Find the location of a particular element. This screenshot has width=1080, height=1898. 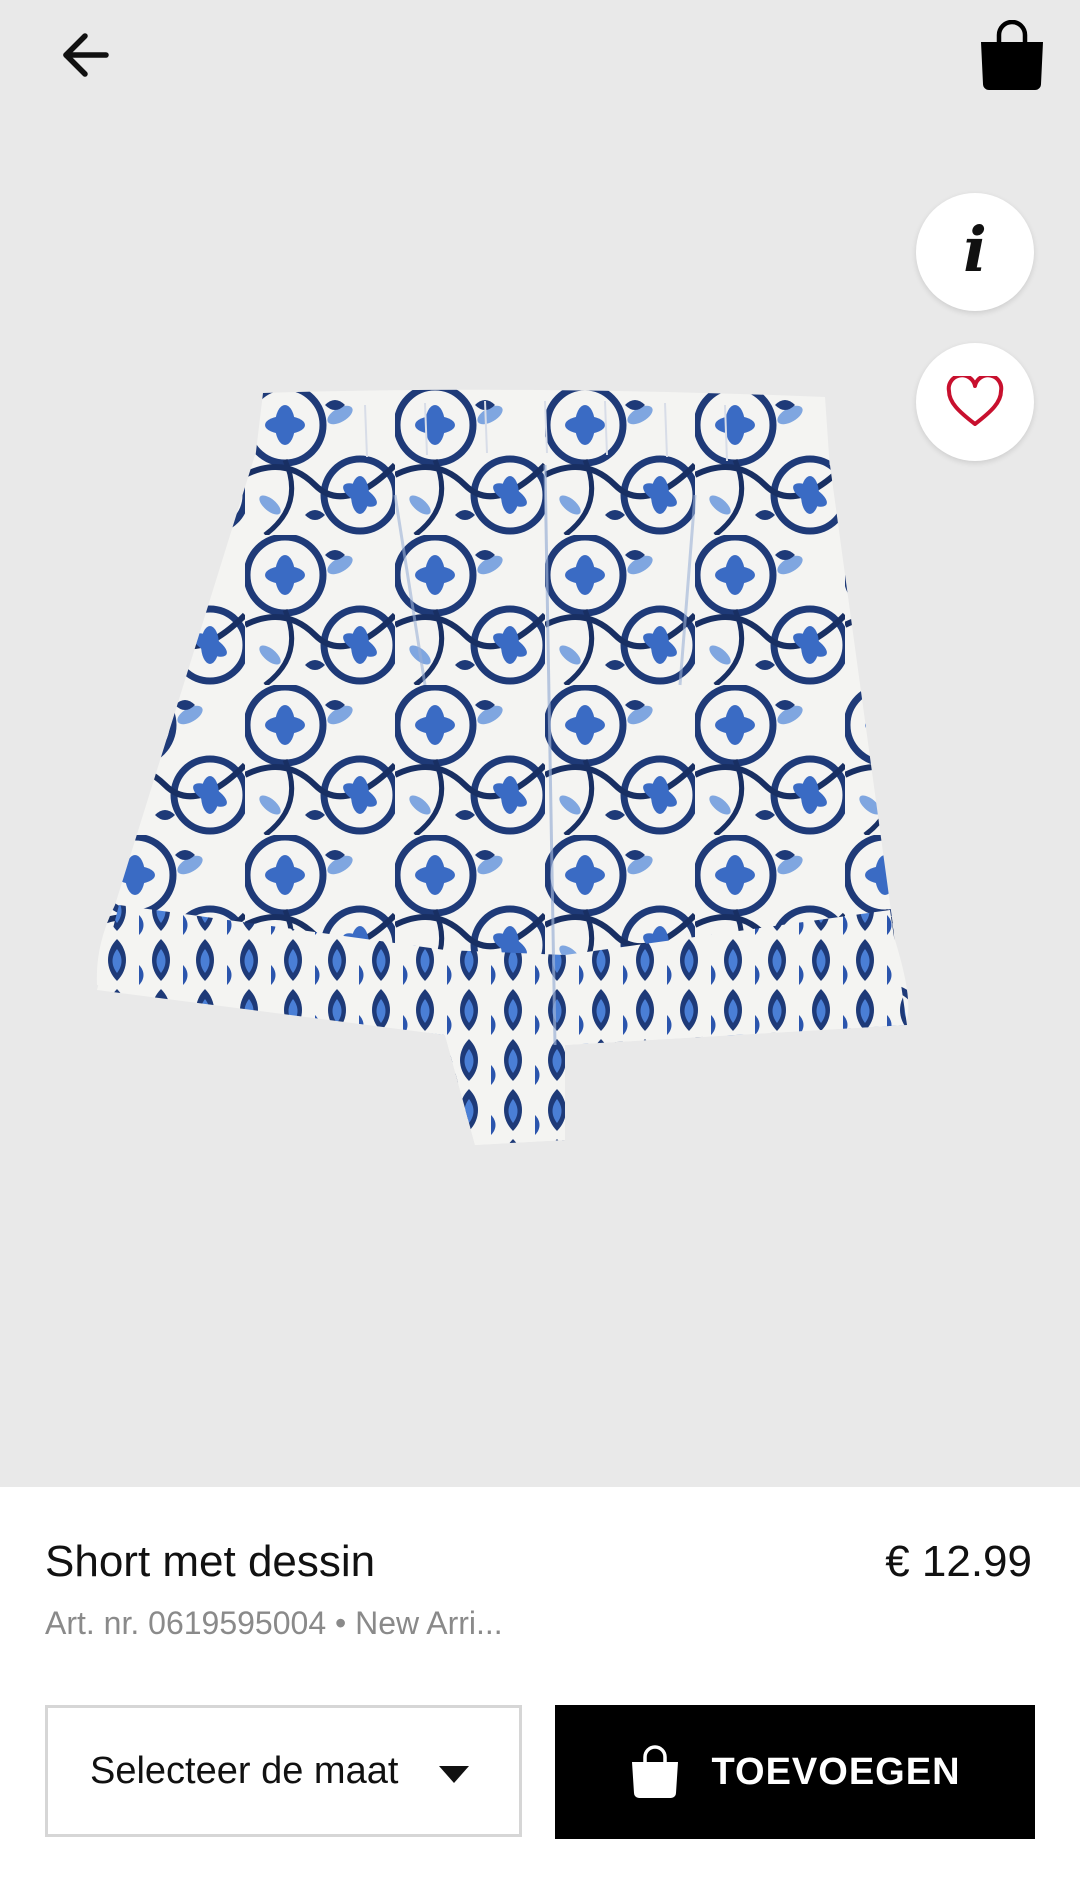

info-button: i is located at coordinates (975, 252).